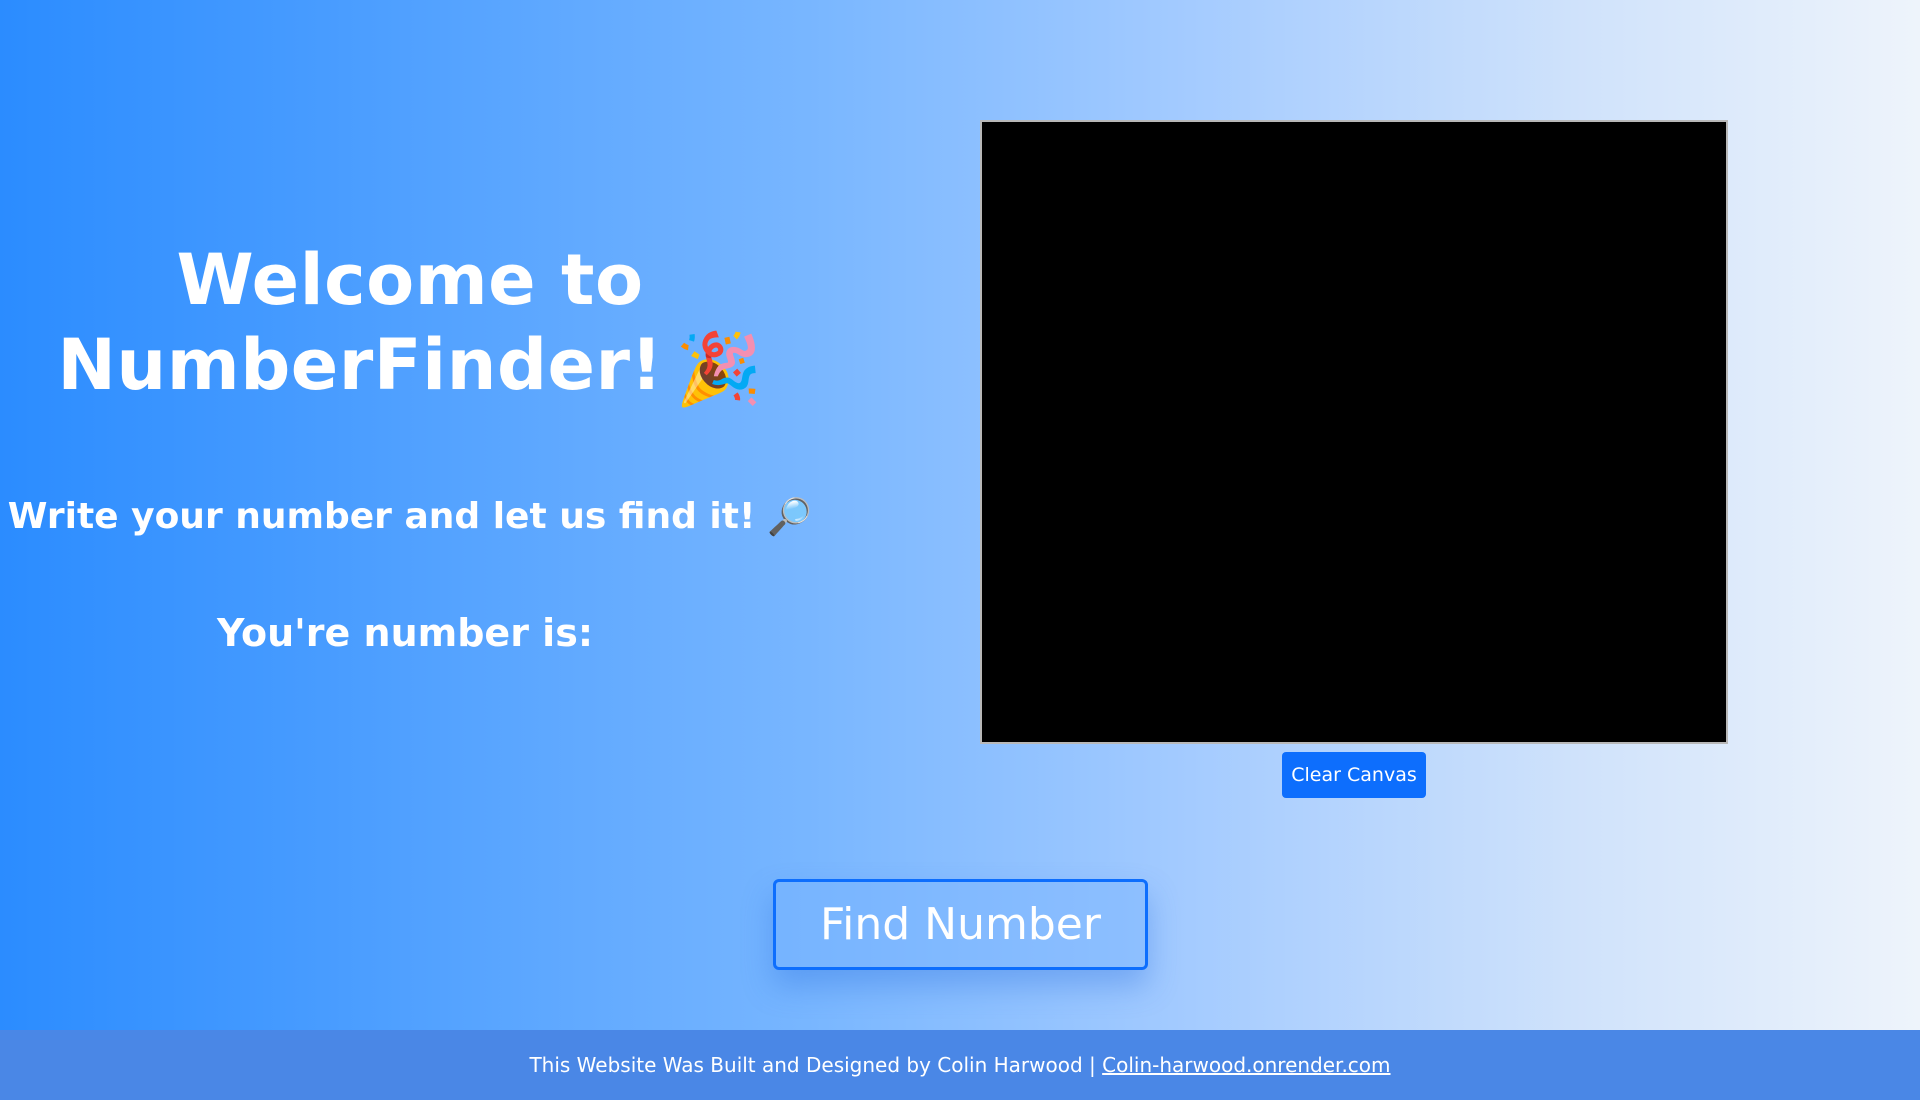 The height and width of the screenshot is (1100, 1920). What do you see at coordinates (790, 517) in the screenshot?
I see `magnifier-icon: 🔎` at bounding box center [790, 517].